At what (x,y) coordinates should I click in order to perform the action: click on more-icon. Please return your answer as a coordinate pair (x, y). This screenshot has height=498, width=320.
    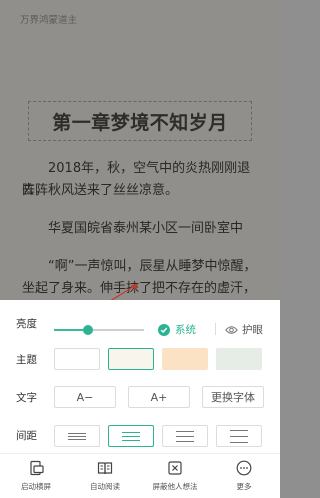
    Looking at the image, I should click on (244, 468).